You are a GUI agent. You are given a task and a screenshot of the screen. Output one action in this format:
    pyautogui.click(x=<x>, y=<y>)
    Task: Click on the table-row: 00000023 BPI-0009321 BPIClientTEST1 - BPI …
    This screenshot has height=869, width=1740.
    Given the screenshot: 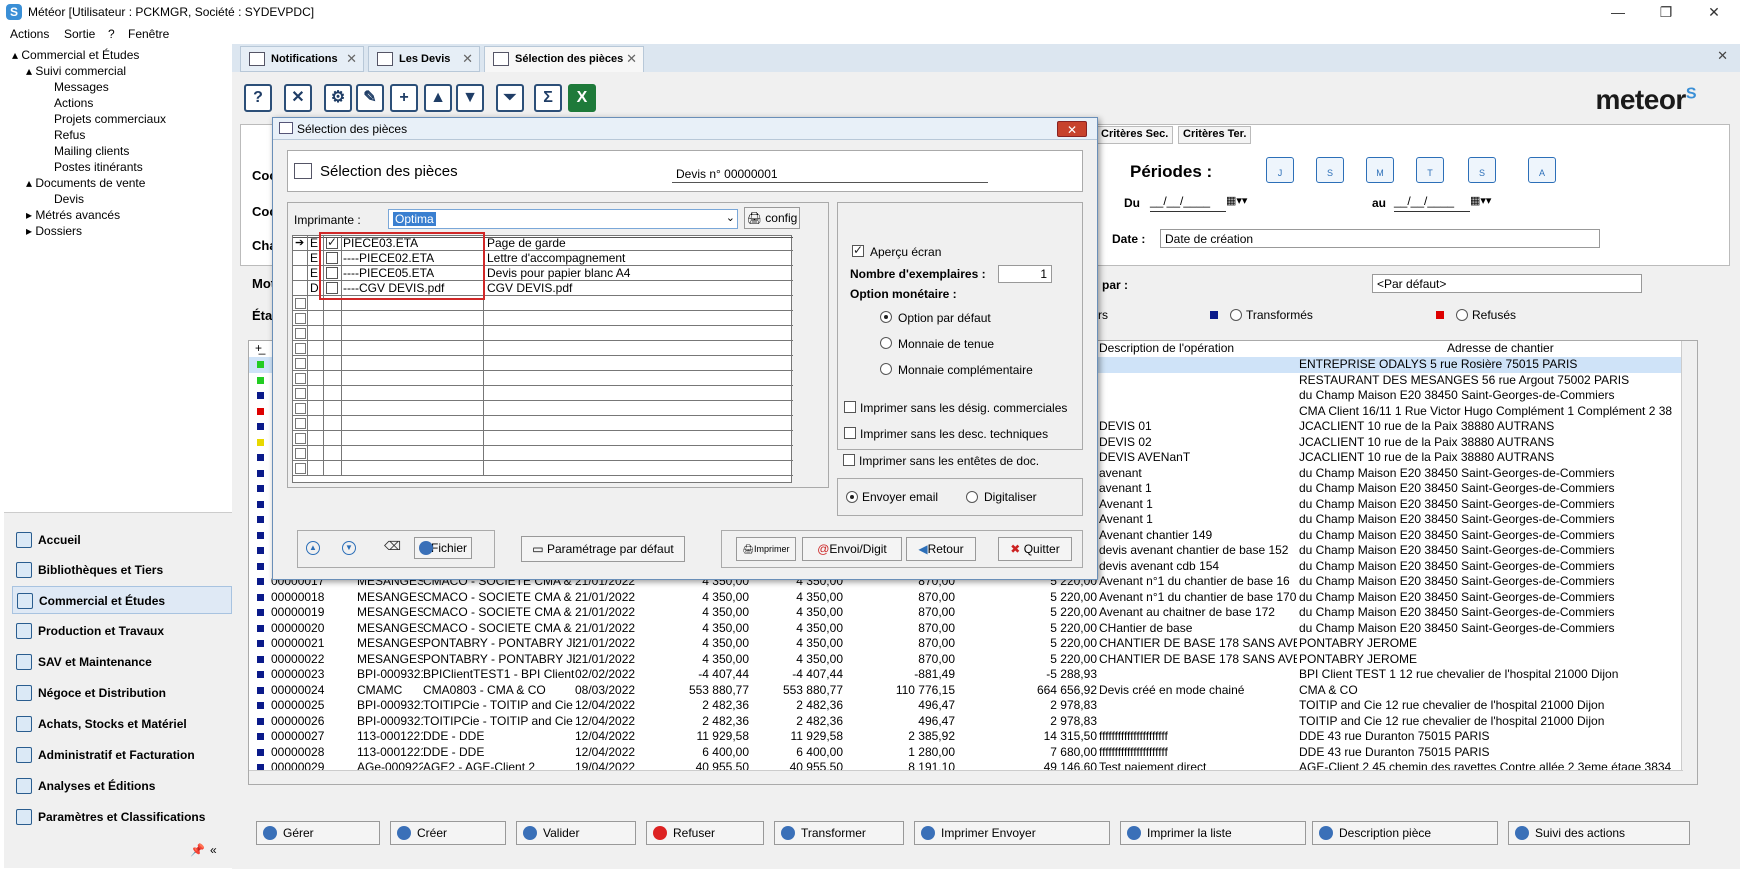 What is the action you would take?
    pyautogui.click(x=973, y=675)
    